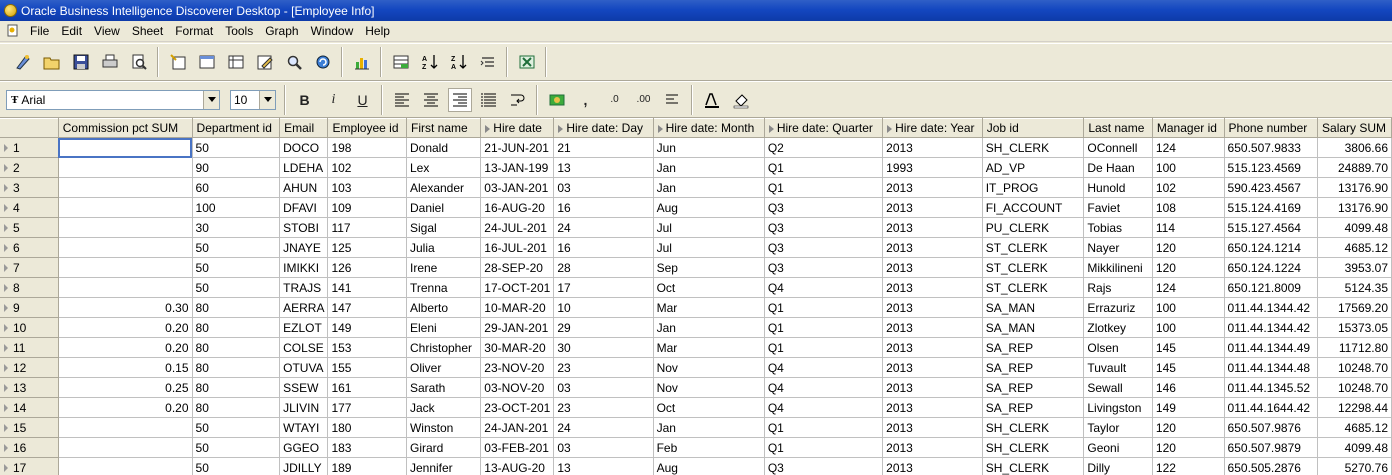 Image resolution: width=1392 pixels, height=475 pixels. Describe the element at coordinates (430, 62) in the screenshot. I see `sort-ascending-icon: AZ` at that location.